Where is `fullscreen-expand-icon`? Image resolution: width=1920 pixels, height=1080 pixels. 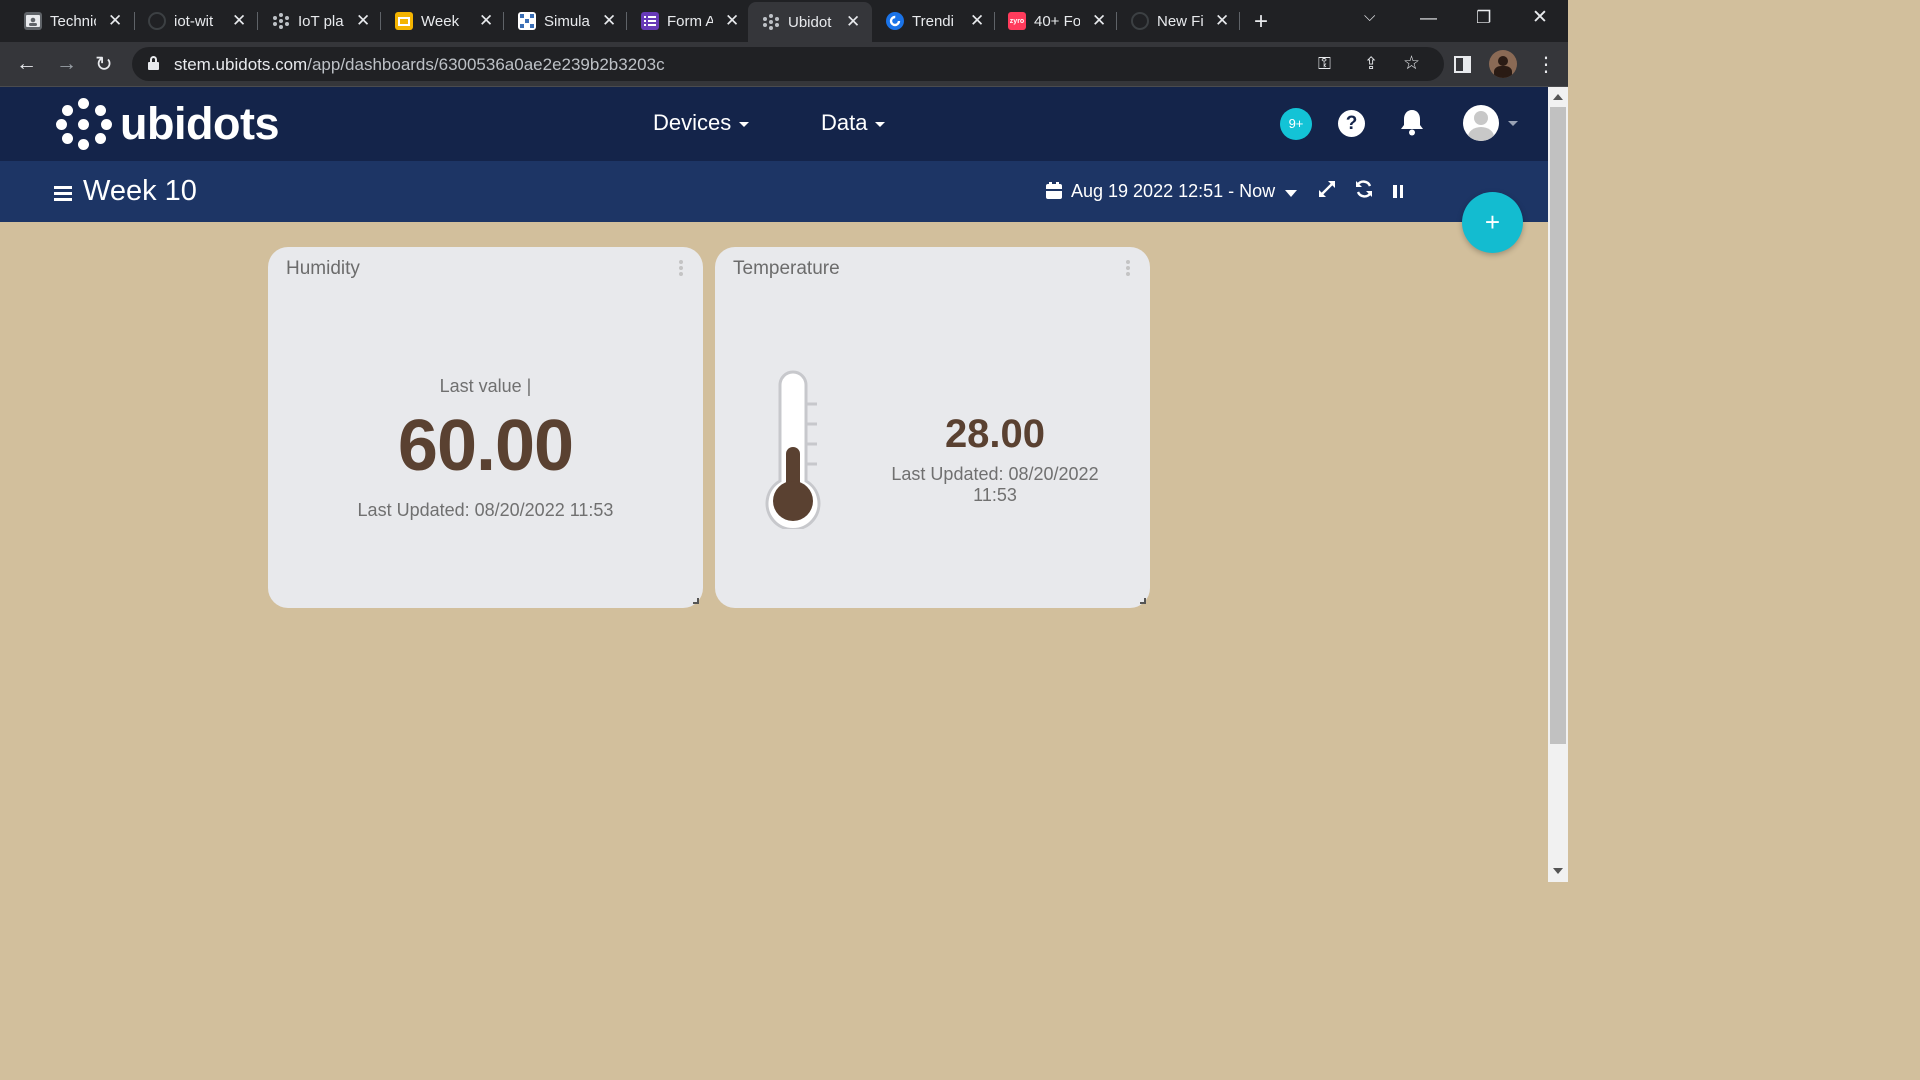 fullscreen-expand-icon is located at coordinates (1327, 191).